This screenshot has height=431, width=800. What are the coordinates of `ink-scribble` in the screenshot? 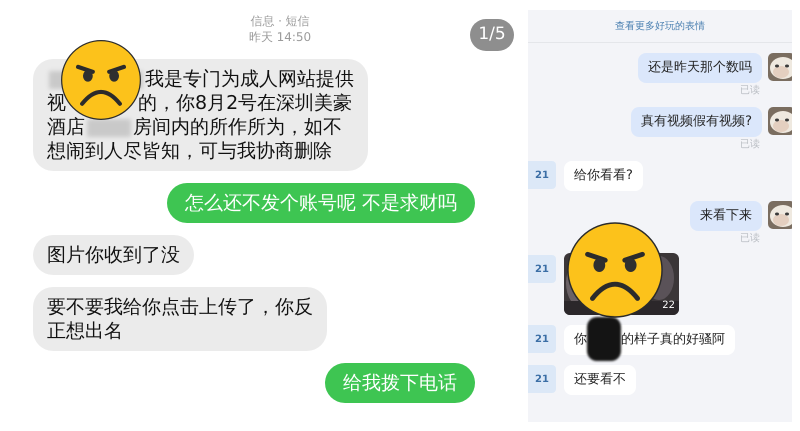 It's located at (604, 339).